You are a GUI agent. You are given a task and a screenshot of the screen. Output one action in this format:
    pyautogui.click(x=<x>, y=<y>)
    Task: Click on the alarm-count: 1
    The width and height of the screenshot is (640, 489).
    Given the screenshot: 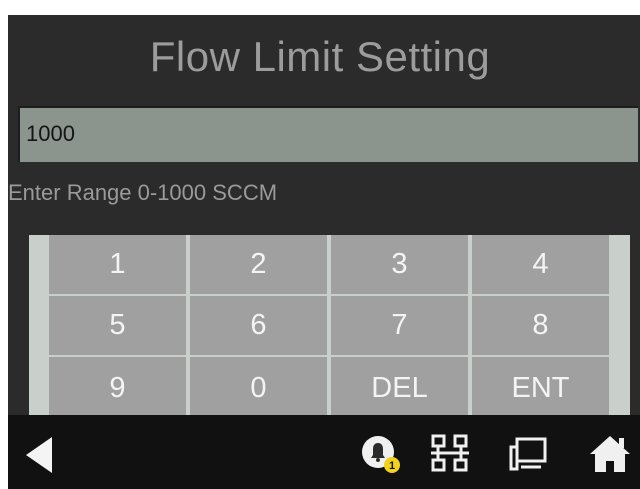 What is the action you would take?
    pyautogui.click(x=392, y=466)
    